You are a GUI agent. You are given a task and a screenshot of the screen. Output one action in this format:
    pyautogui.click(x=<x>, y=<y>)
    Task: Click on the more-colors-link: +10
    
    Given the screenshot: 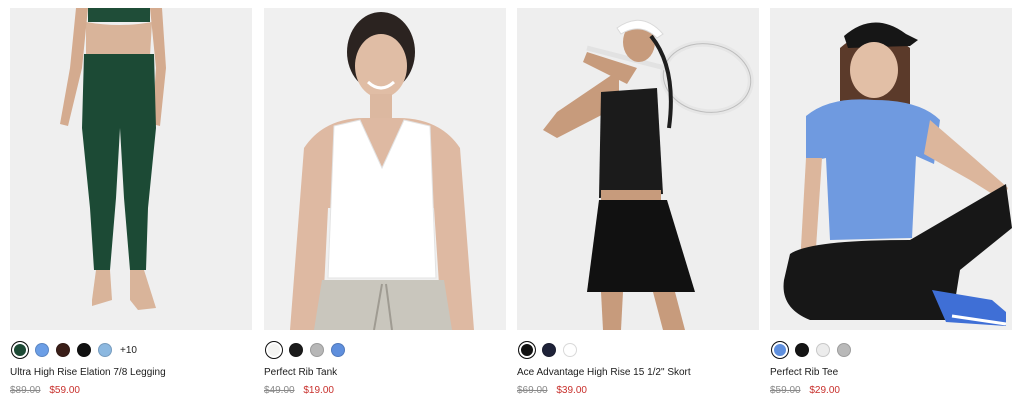 What is the action you would take?
    pyautogui.click(x=128, y=350)
    